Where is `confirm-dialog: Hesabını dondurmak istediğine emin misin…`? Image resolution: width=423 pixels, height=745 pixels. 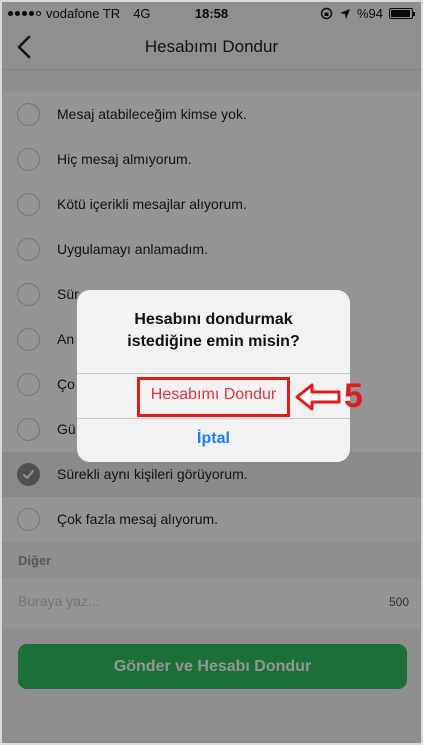 confirm-dialog: Hesabını dondurmak istediğine emin misin… is located at coordinates (213, 376).